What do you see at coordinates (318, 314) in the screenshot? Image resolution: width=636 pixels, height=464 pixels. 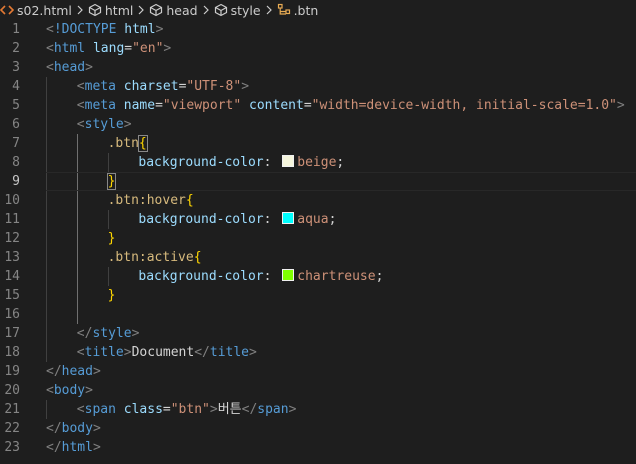 I see `code-line: 16` at bounding box center [318, 314].